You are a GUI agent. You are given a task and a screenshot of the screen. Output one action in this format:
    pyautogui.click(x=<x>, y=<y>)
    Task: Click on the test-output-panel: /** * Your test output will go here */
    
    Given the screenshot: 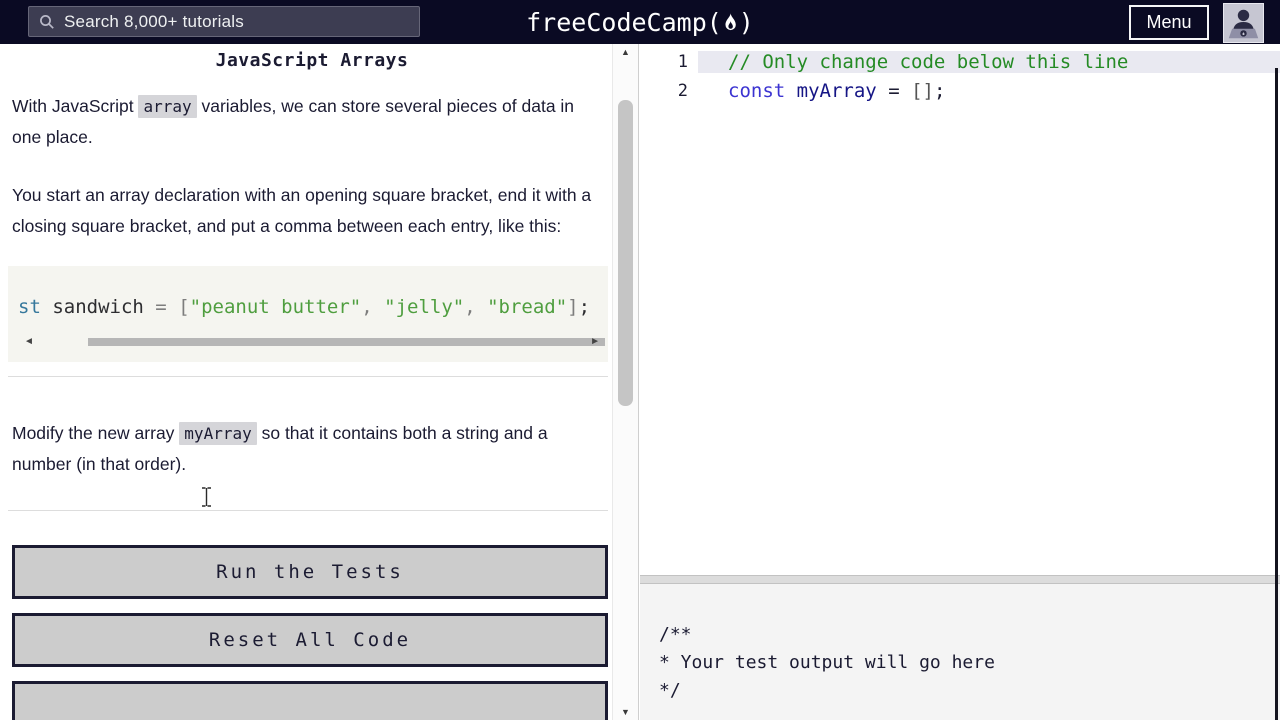 What is the action you would take?
    pyautogui.click(x=960, y=652)
    